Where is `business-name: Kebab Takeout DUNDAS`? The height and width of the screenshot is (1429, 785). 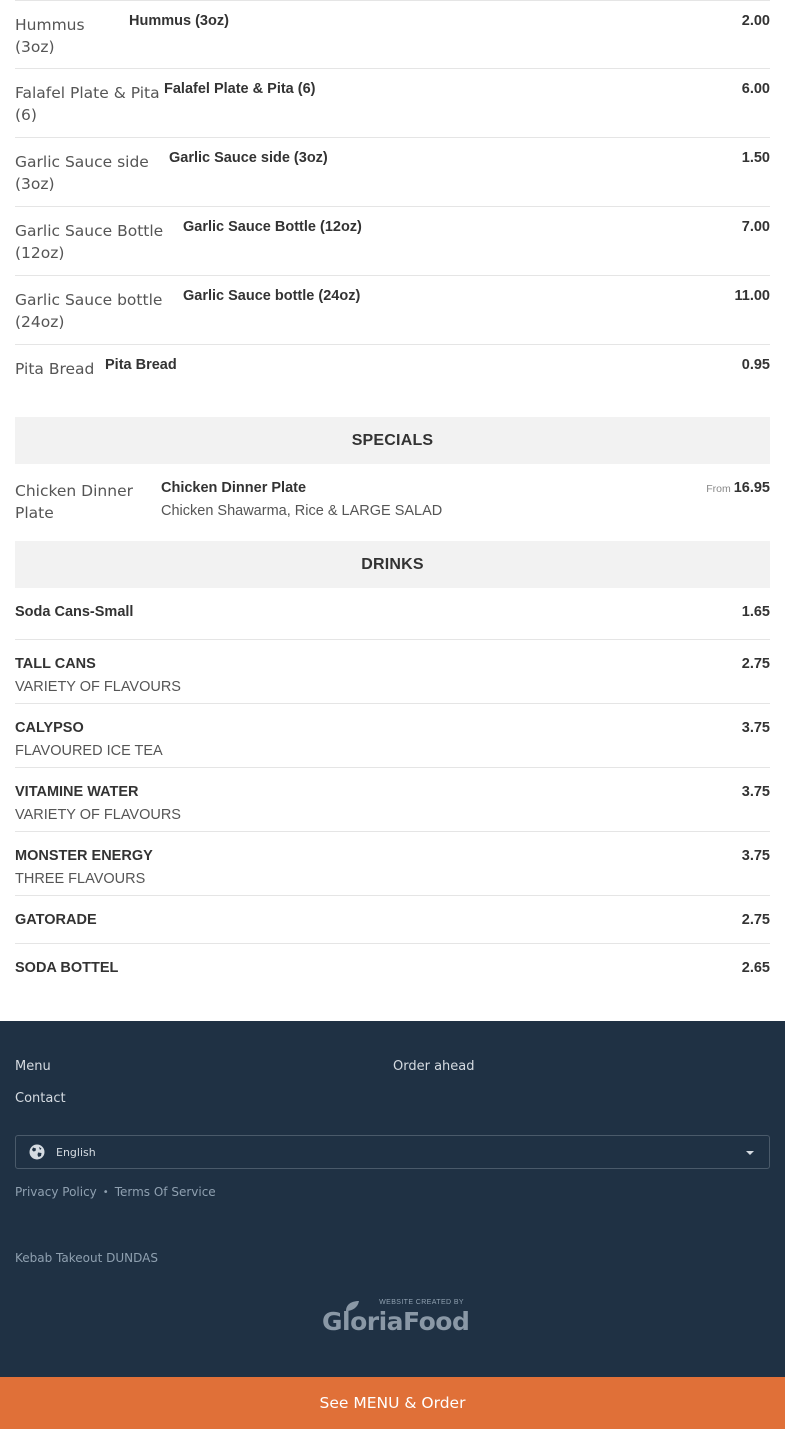 business-name: Kebab Takeout DUNDAS is located at coordinates (86, 1258).